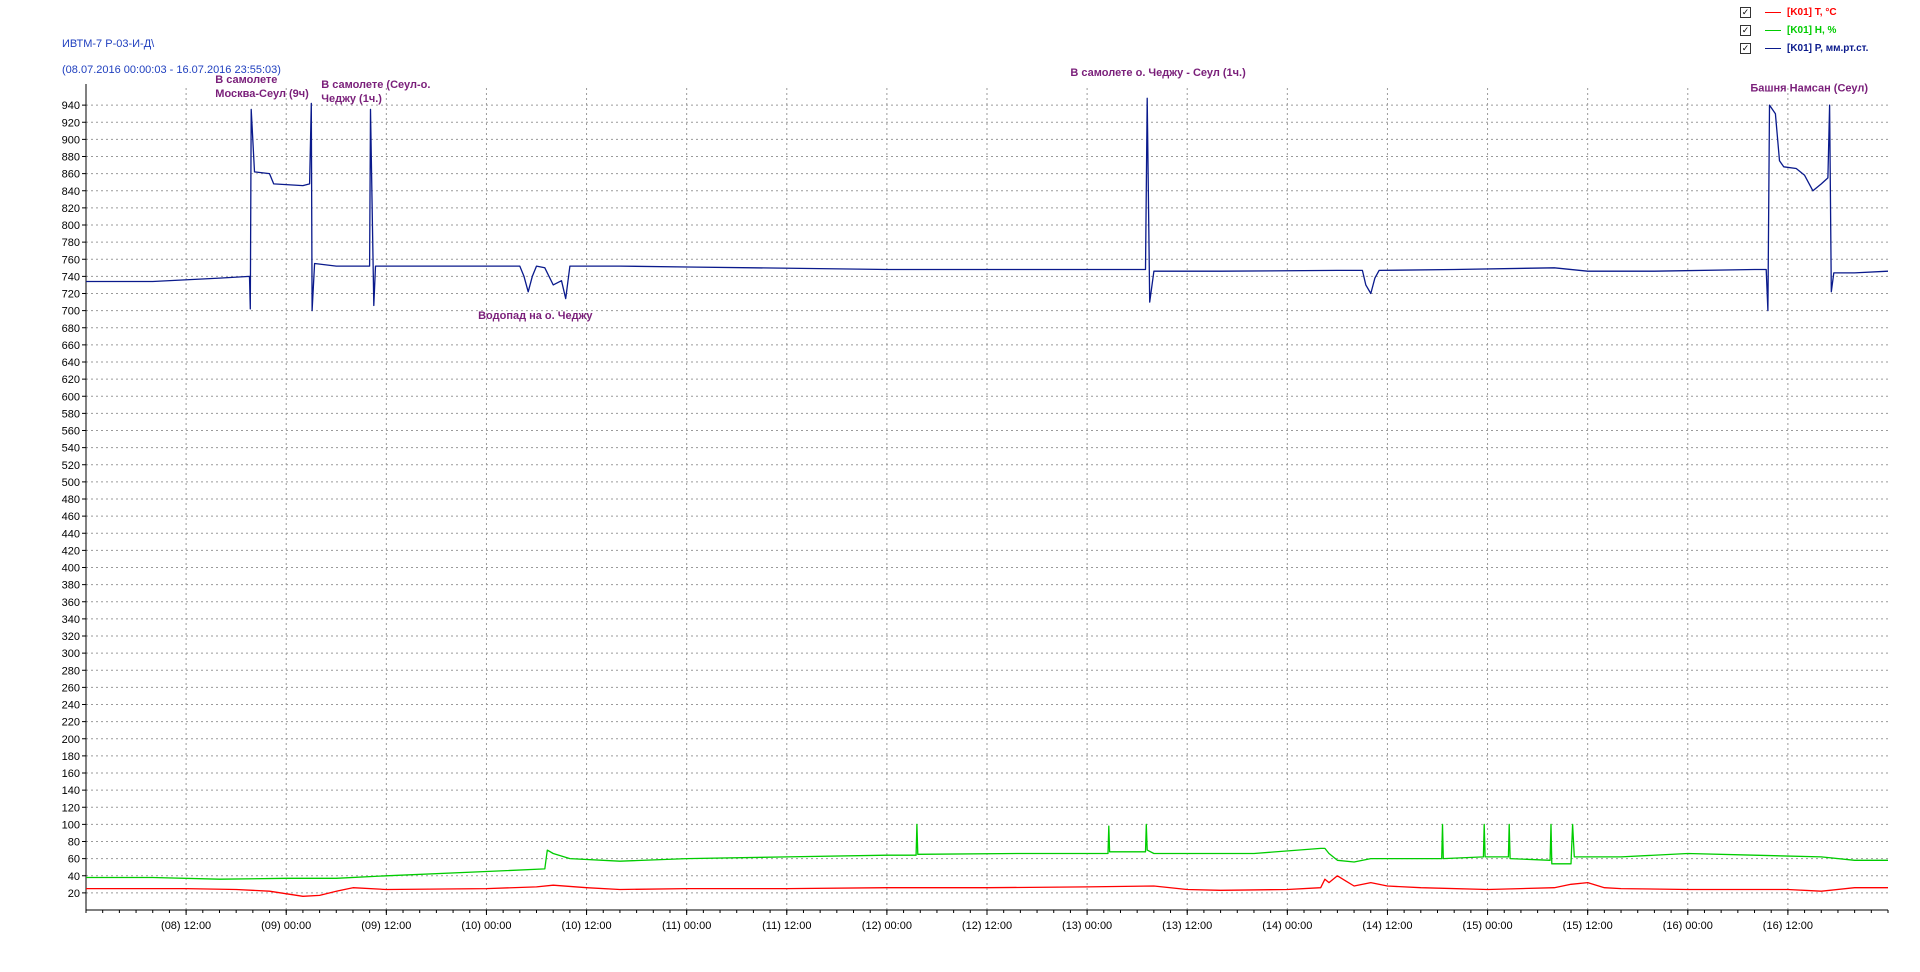 This screenshot has width=1920, height=972. I want to click on y-tick-label: 620, so click(71, 380).